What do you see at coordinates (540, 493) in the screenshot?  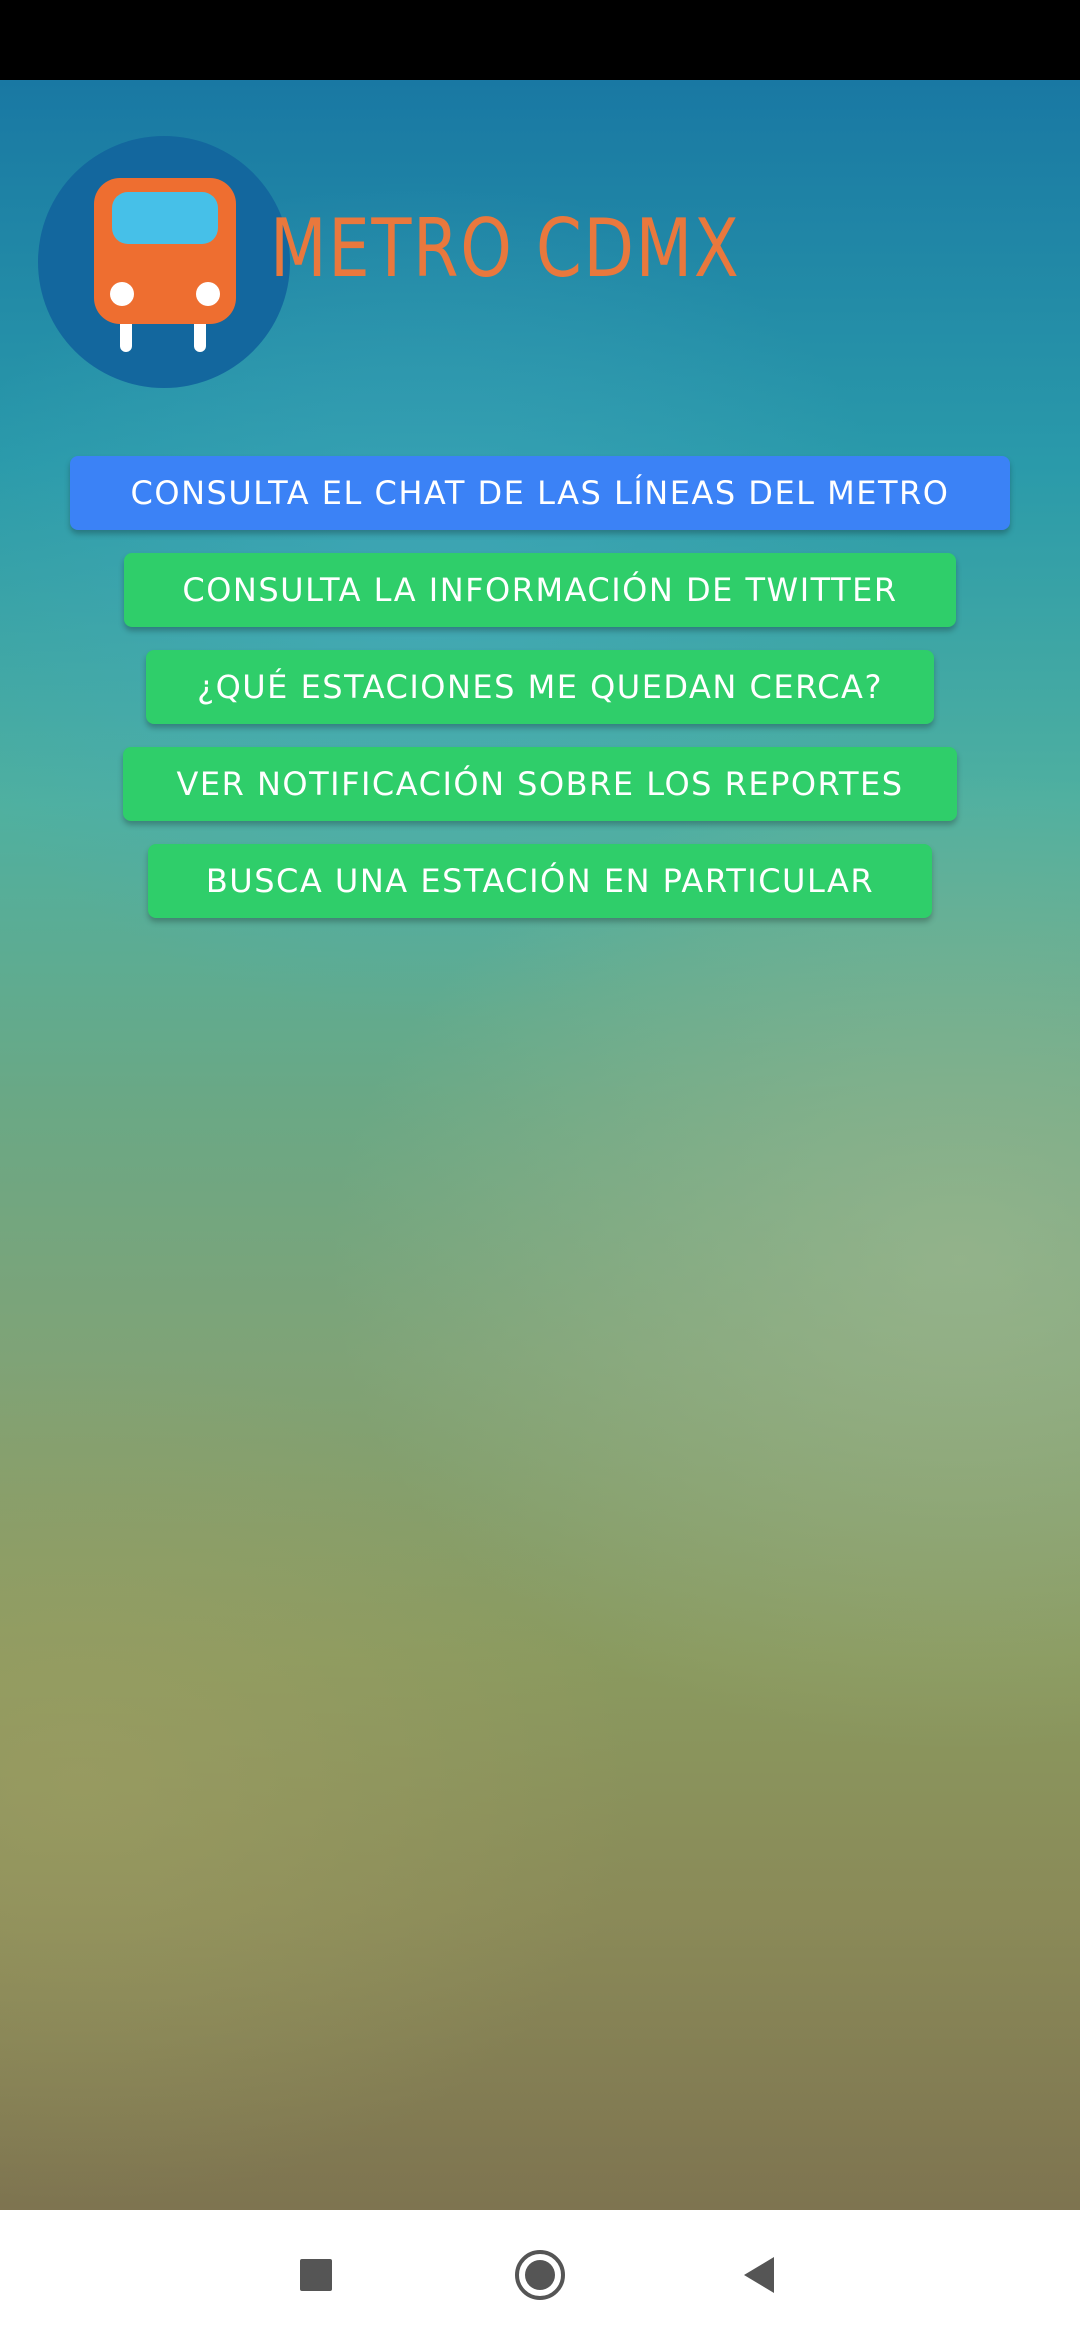 I see `chat-lines-button: CONSULTA EL CHAT DE LAS LÍNEAS DEL METRO` at bounding box center [540, 493].